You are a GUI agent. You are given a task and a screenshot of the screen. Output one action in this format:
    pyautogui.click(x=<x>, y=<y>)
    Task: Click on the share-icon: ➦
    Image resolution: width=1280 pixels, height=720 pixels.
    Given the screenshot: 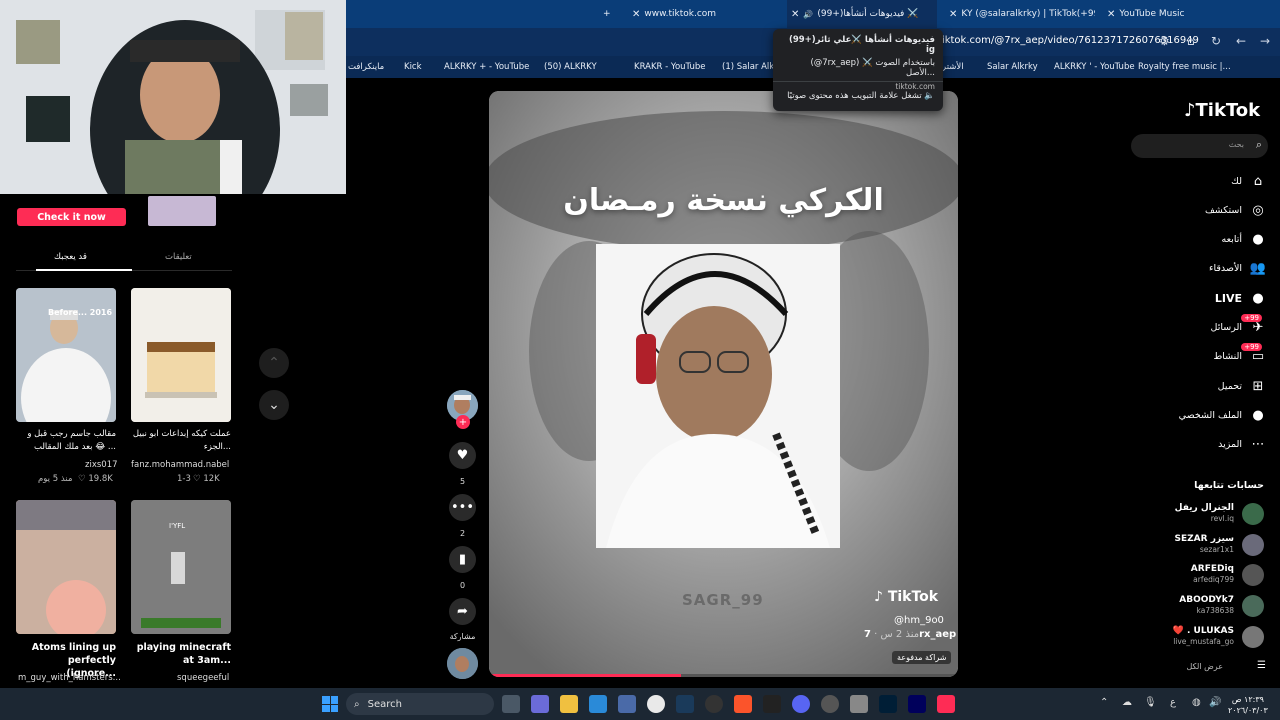 What is the action you would take?
    pyautogui.click(x=462, y=611)
    